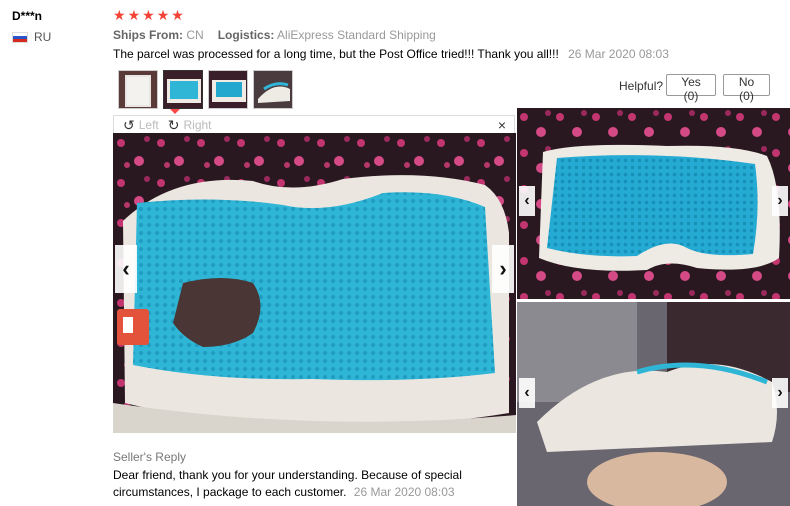 The height and width of the screenshot is (506, 790). What do you see at coordinates (173, 124) in the screenshot?
I see `rotate-right-icon: ↻` at bounding box center [173, 124].